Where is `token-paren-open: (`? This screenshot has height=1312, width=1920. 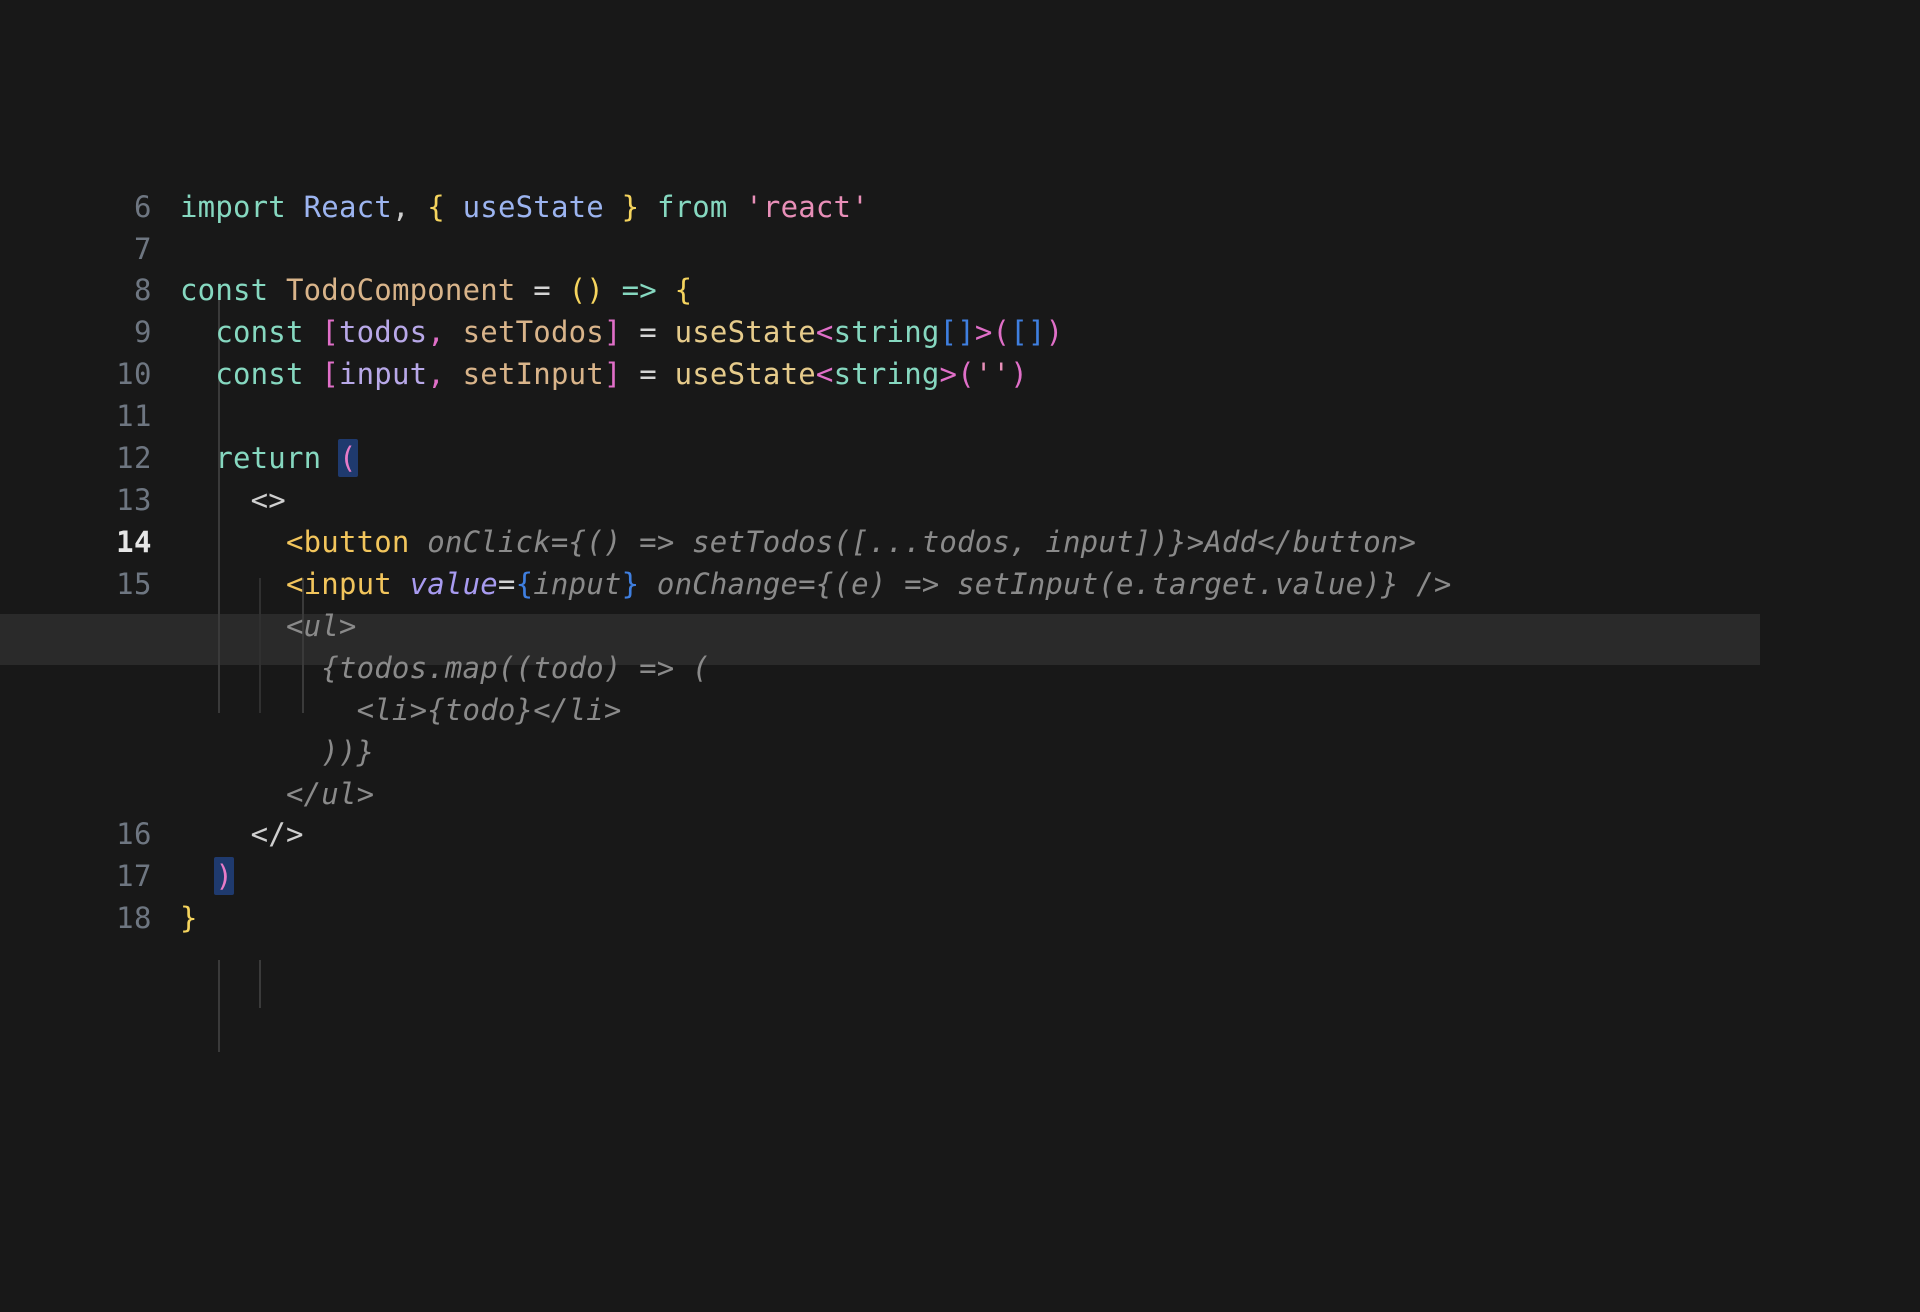 token-paren-open: ( is located at coordinates (577, 290).